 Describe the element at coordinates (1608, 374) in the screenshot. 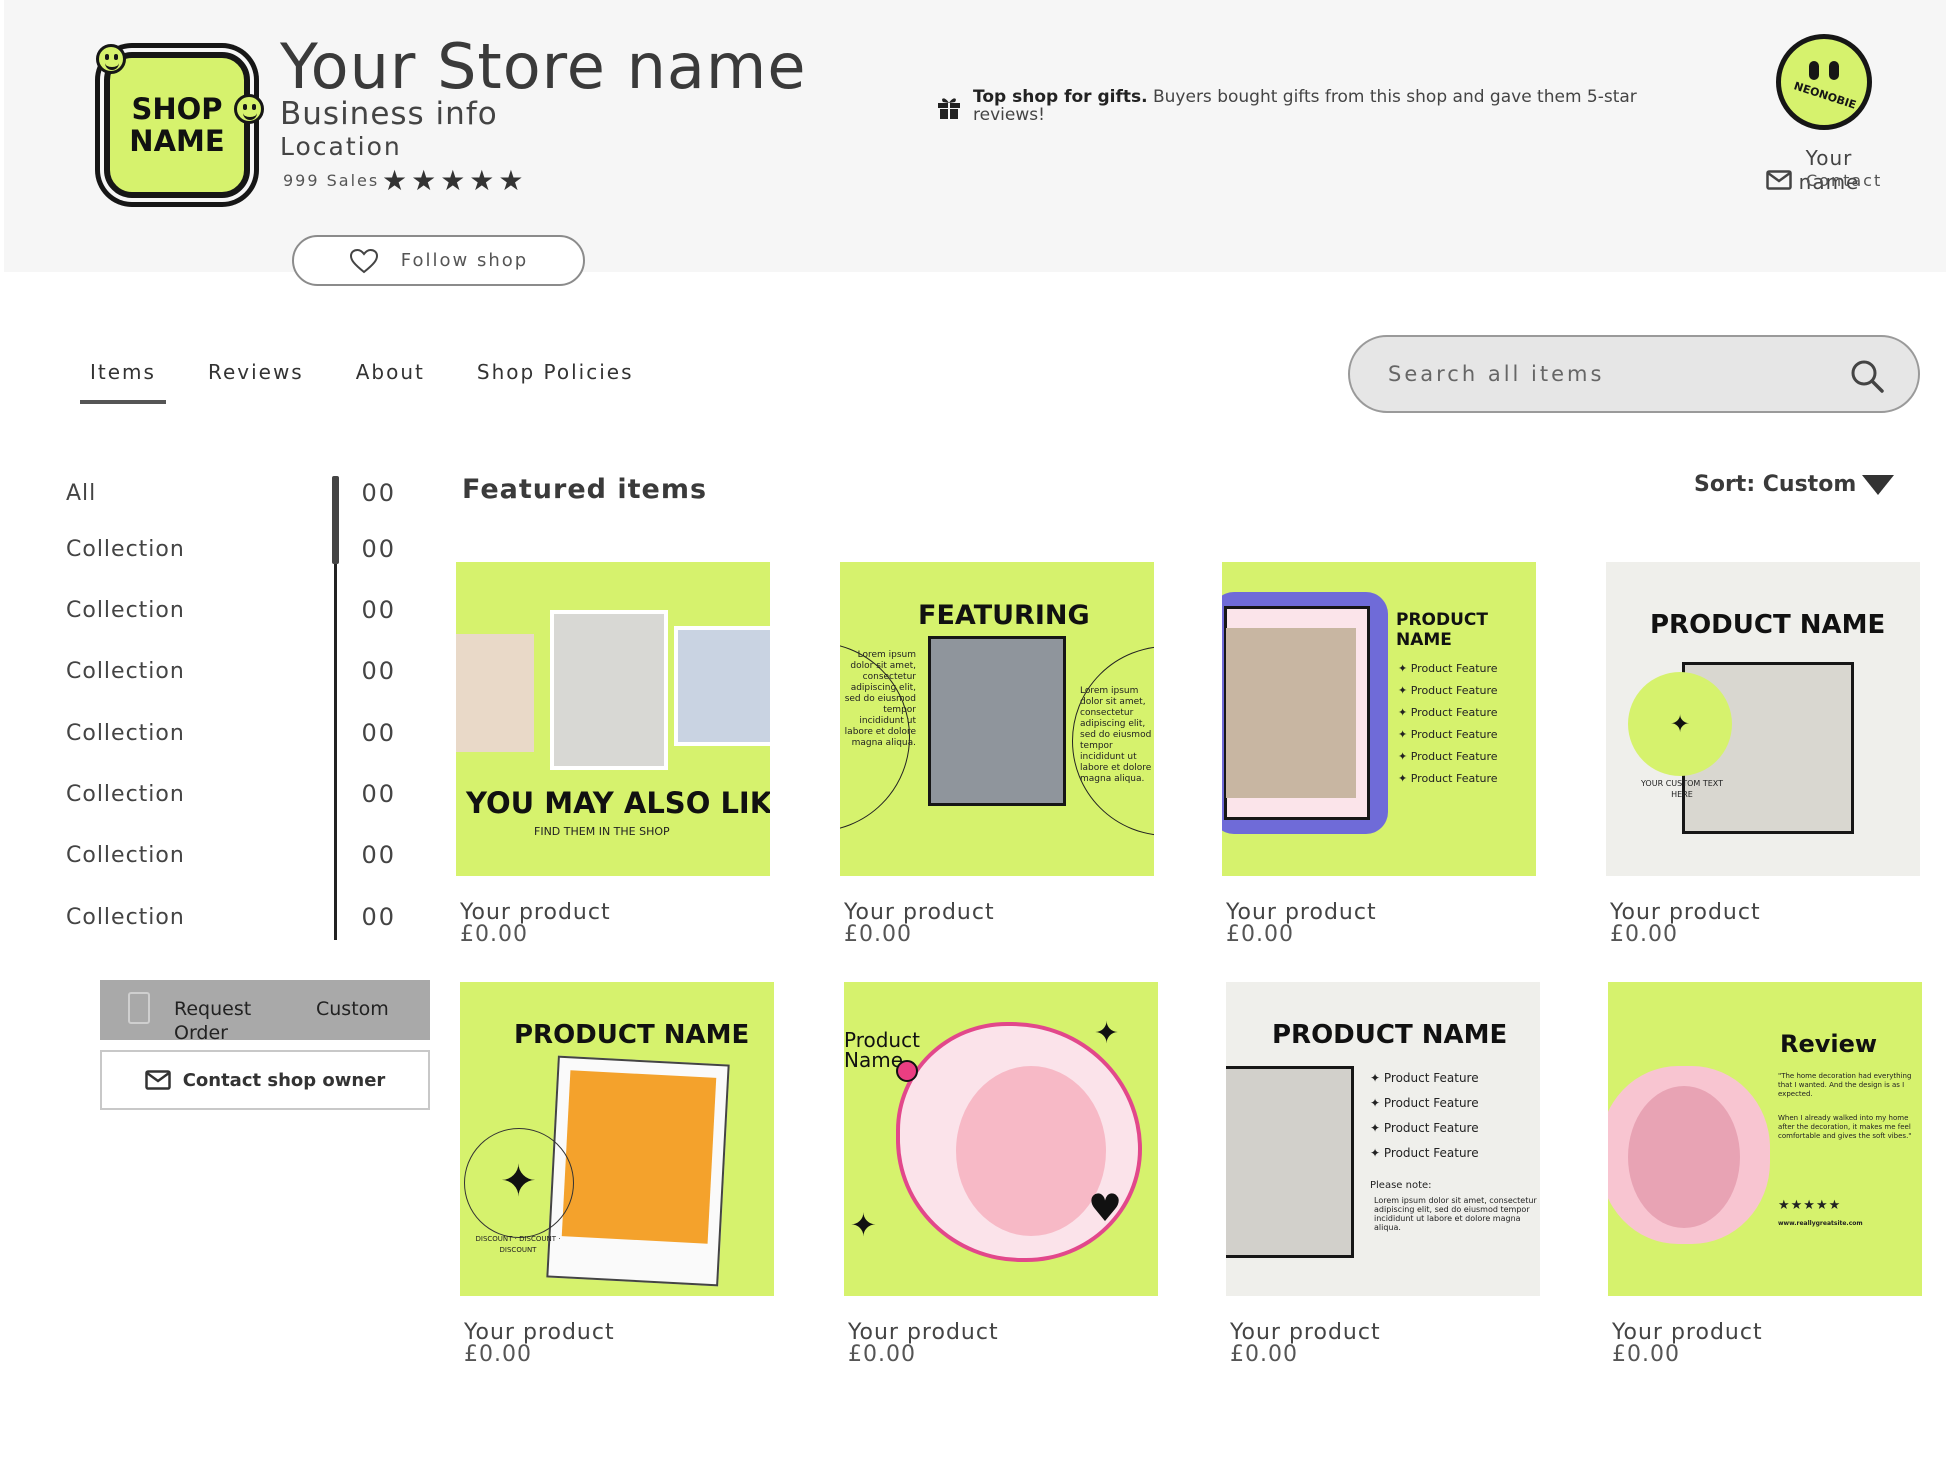

I see `search-input` at that location.